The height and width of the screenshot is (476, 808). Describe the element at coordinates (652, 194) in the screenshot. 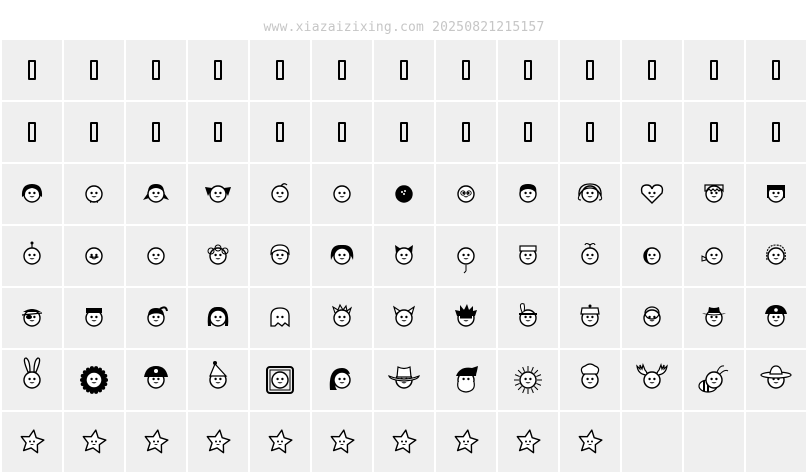

I see `heart-face-icon` at that location.